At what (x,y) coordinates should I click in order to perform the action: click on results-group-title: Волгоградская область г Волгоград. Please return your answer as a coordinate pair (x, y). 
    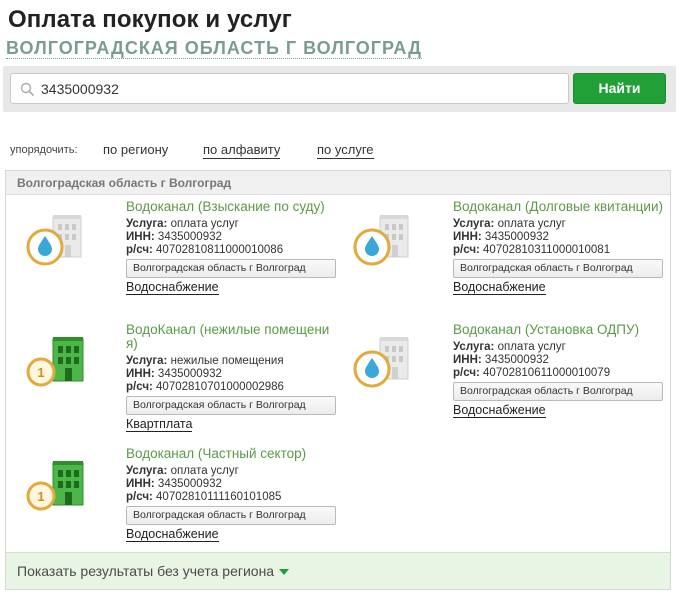
    Looking at the image, I should click on (124, 183).